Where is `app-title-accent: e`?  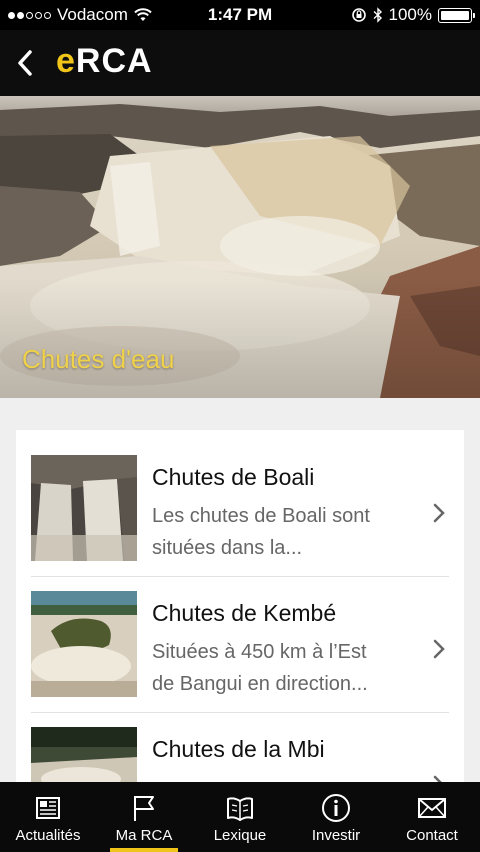
app-title-accent: e is located at coordinates (66, 61).